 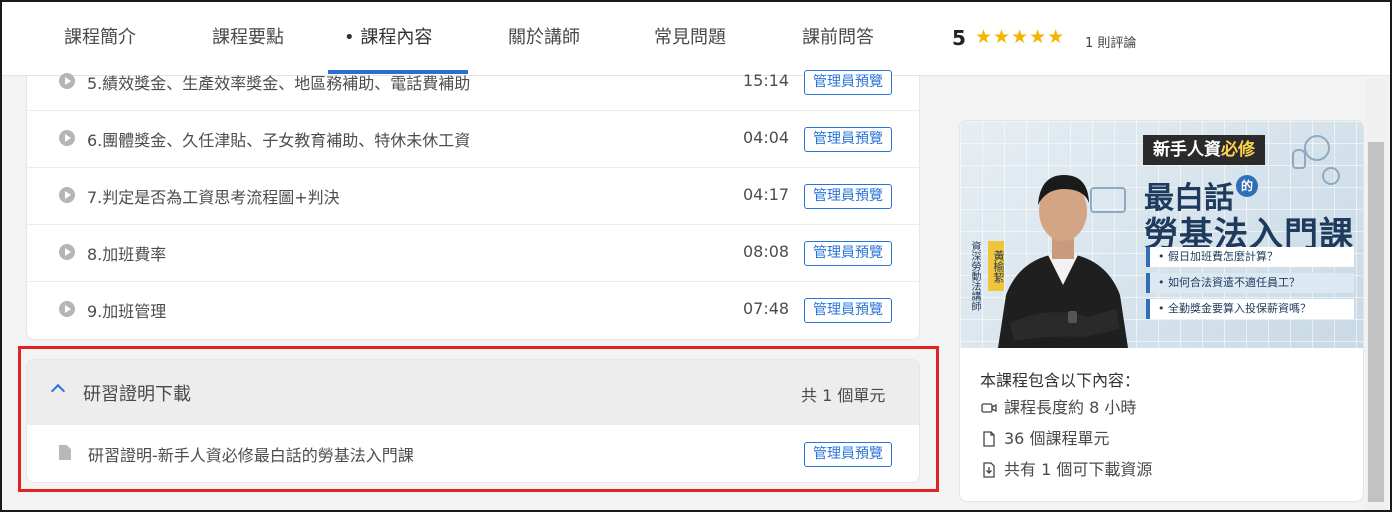 What do you see at coordinates (974, 276) in the screenshot?
I see `instructor-title-text: 資深勞動法講師` at bounding box center [974, 276].